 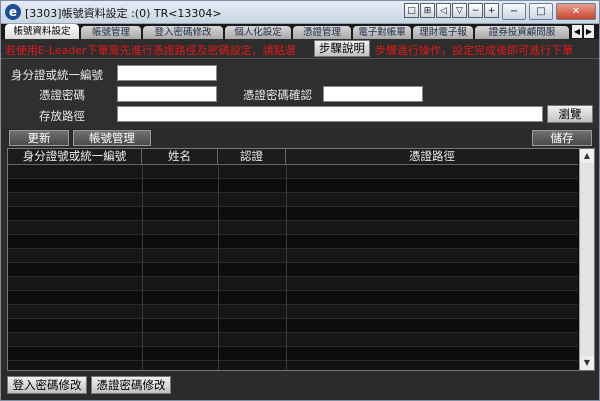 What do you see at coordinates (342, 48) in the screenshot?
I see `steps-help-button: 步驟說明` at bounding box center [342, 48].